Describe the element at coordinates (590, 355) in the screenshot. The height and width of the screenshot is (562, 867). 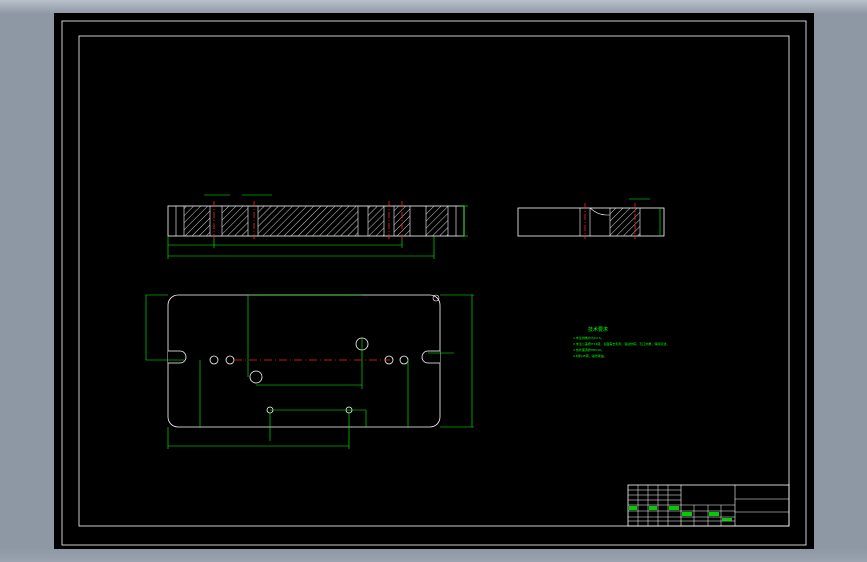
I see `tech-req-line: 4.材料45钢，涂防锈油。` at that location.